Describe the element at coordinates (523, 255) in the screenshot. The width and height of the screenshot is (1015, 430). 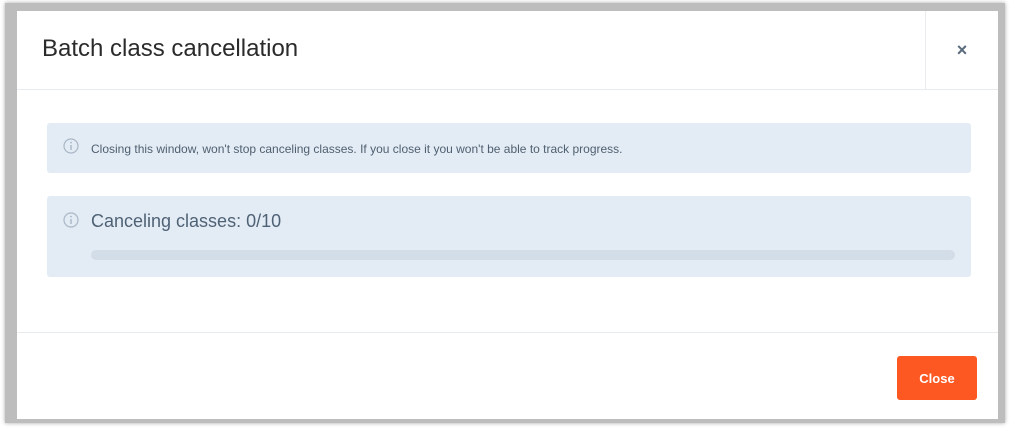
I see `progress-bar` at that location.